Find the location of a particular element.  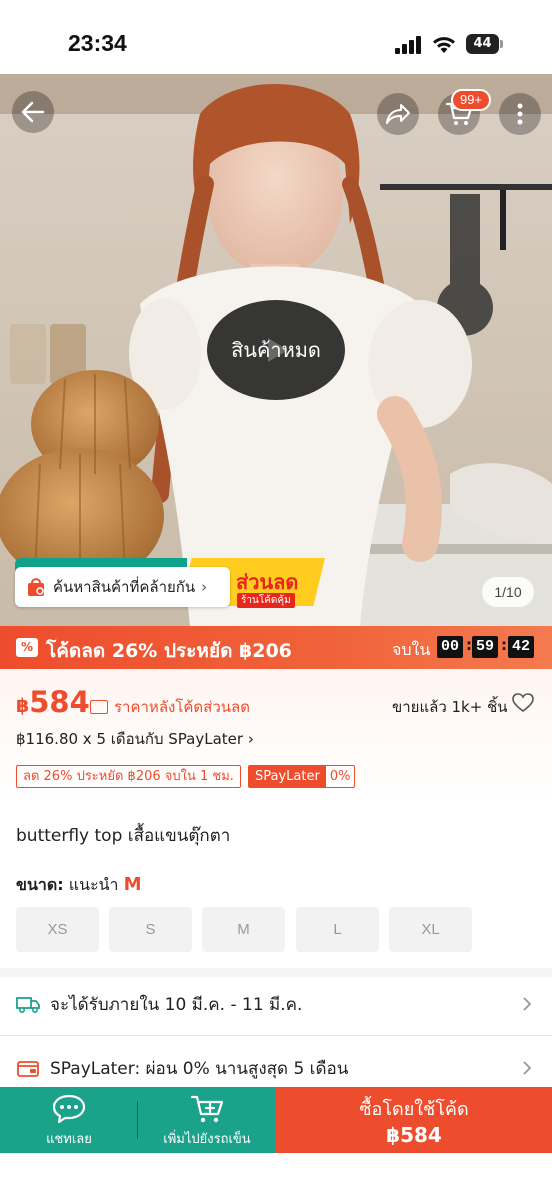

chat-button: แชทเลย is located at coordinates (69, 1120).